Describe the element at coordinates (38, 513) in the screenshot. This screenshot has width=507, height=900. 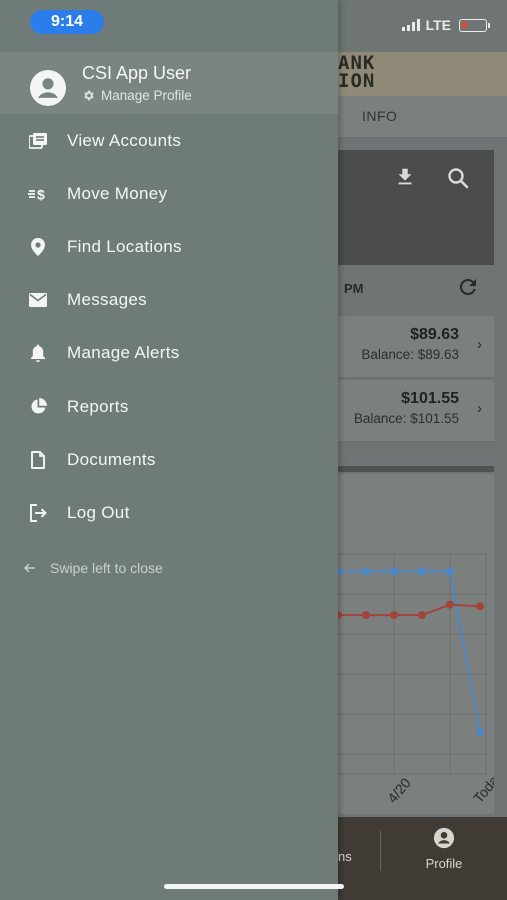
I see `logout-icon` at that location.